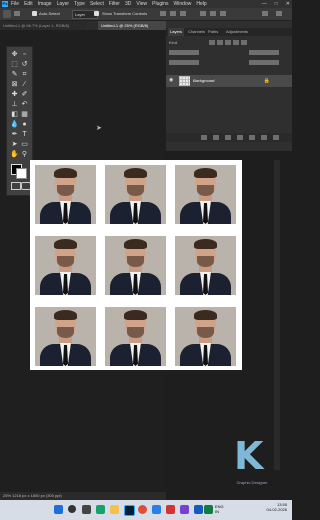 This screenshot has width=320, height=520. I want to click on menu-select: Select, so click(97, 4).